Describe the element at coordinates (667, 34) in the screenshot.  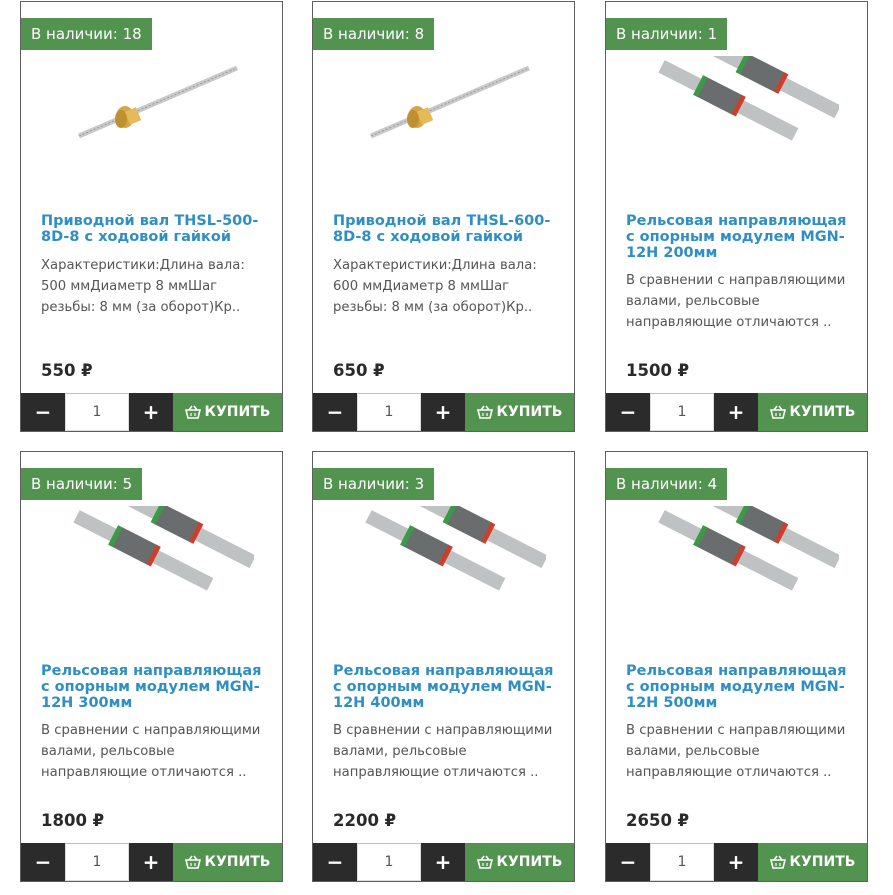
I see `stock-badge: В наличии: 1` at that location.